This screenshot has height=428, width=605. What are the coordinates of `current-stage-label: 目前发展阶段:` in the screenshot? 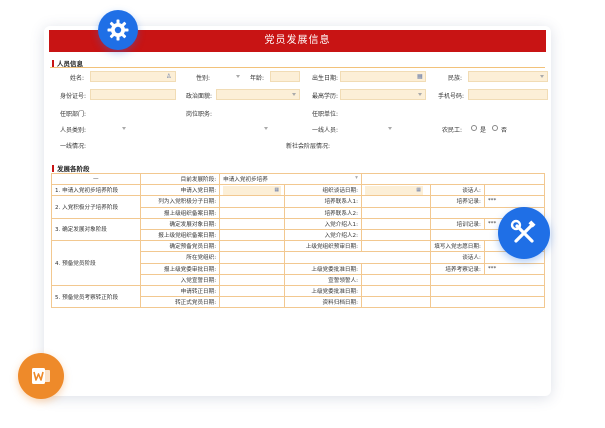 It's located at (180, 179).